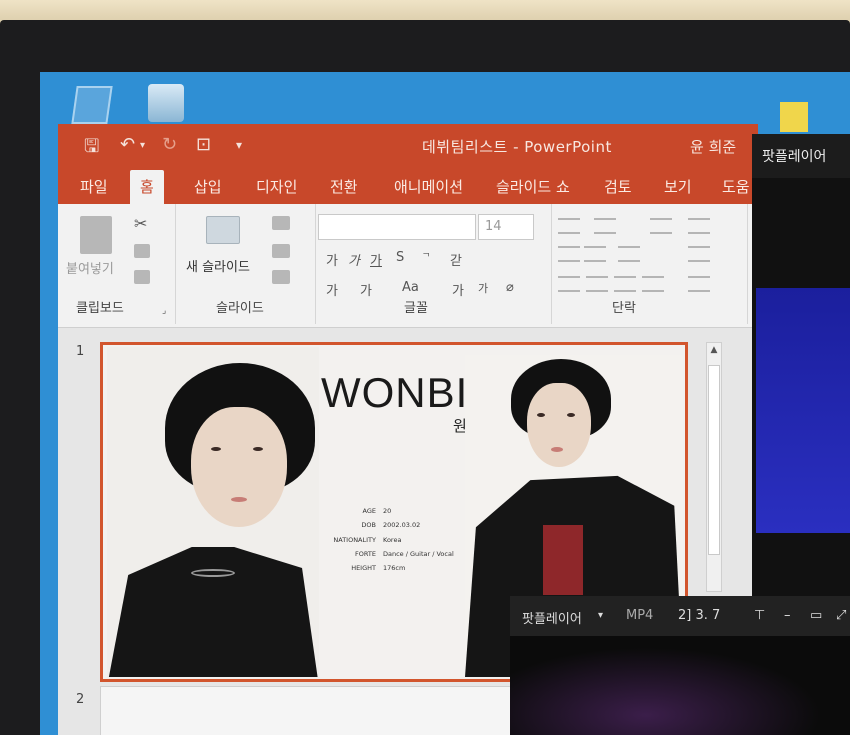 This screenshot has width=850, height=735. What do you see at coordinates (640, 615) in the screenshot?
I see `media-format: MP4` at bounding box center [640, 615].